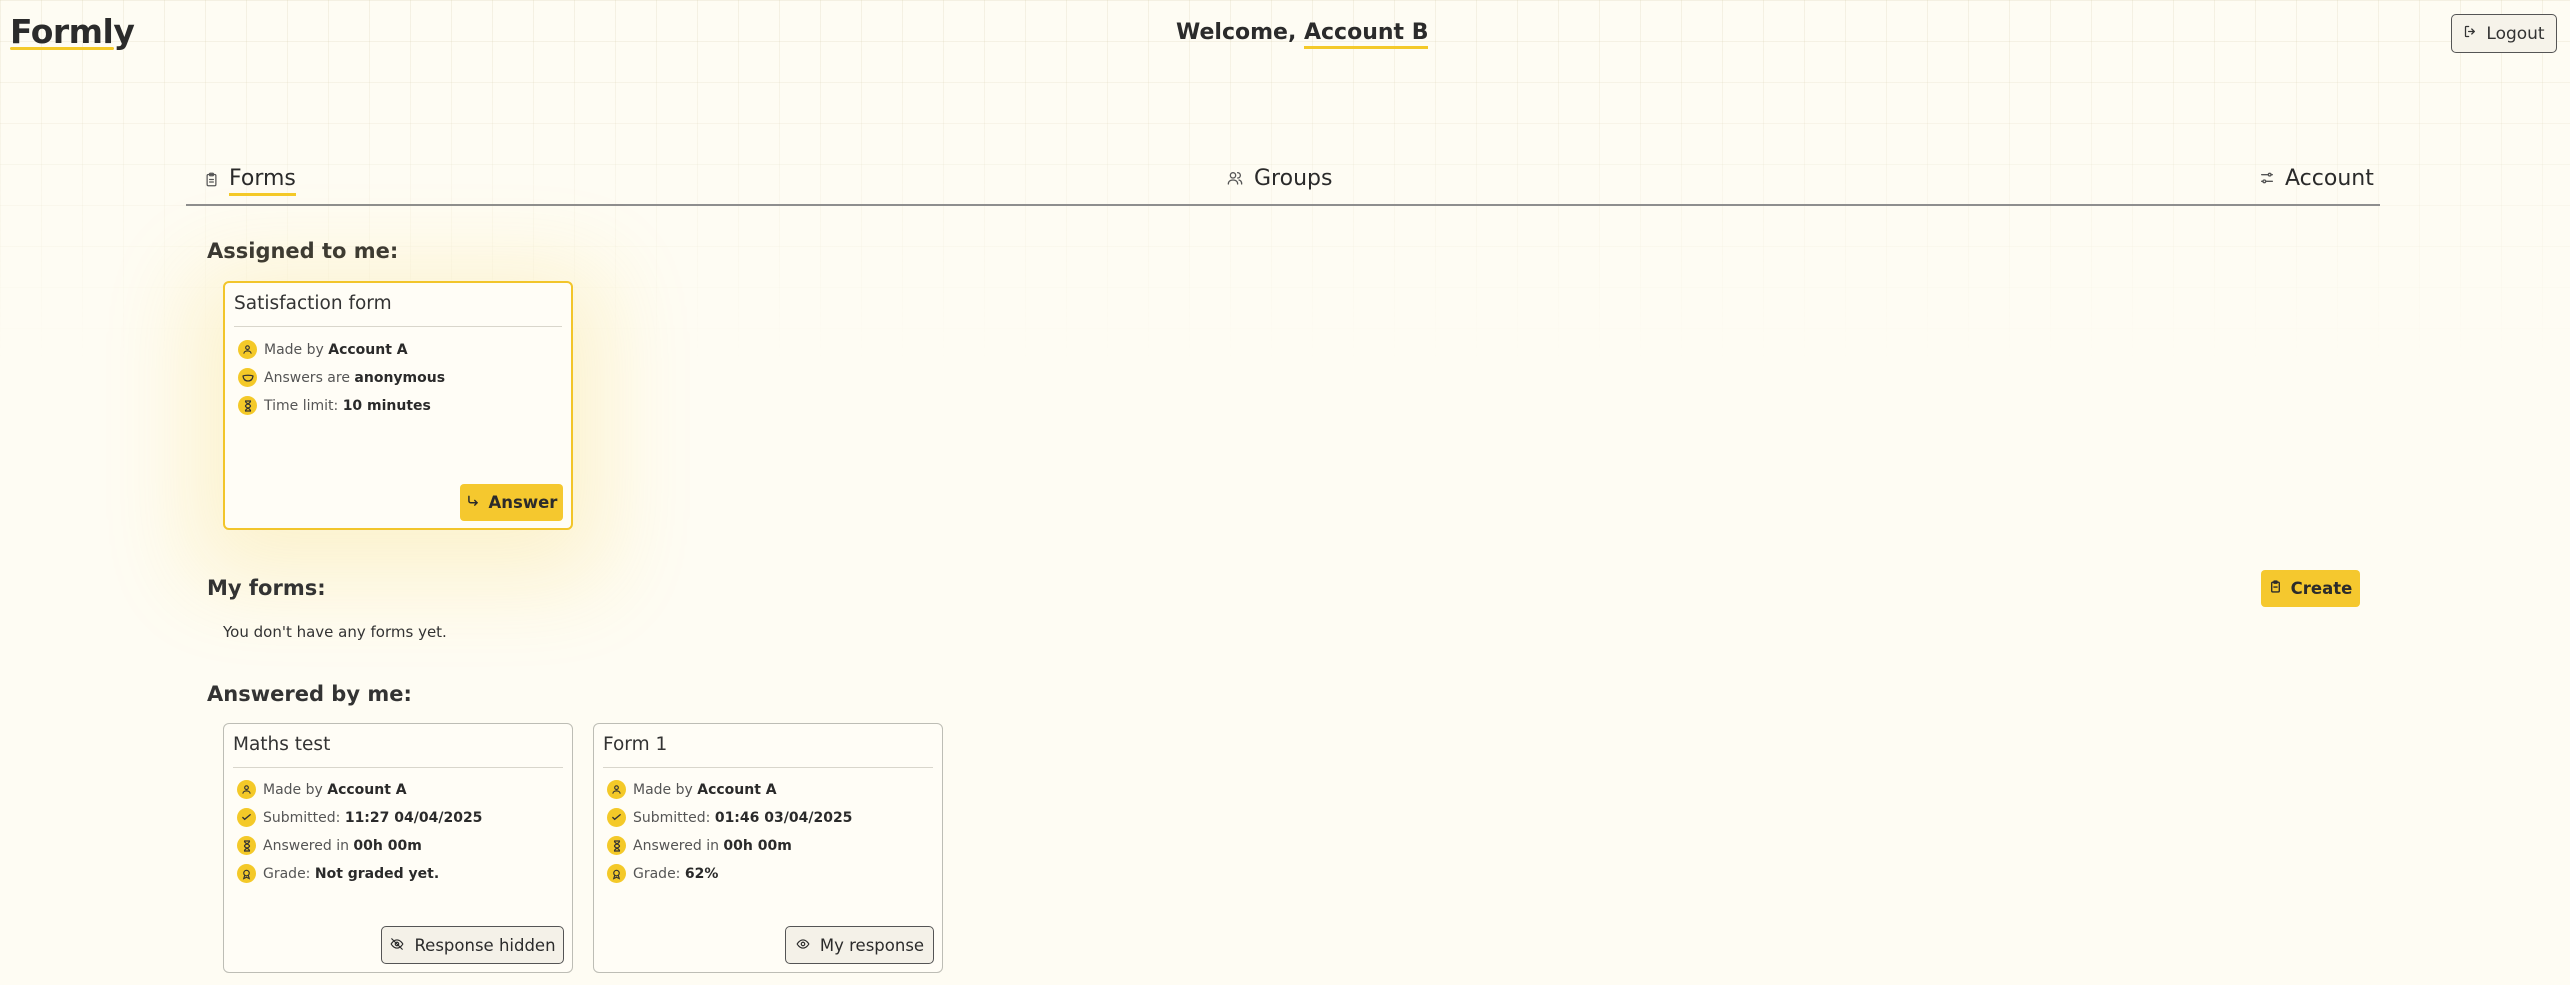  What do you see at coordinates (413, 817) in the screenshot?
I see `row-value: 11:27 04/04/2025` at bounding box center [413, 817].